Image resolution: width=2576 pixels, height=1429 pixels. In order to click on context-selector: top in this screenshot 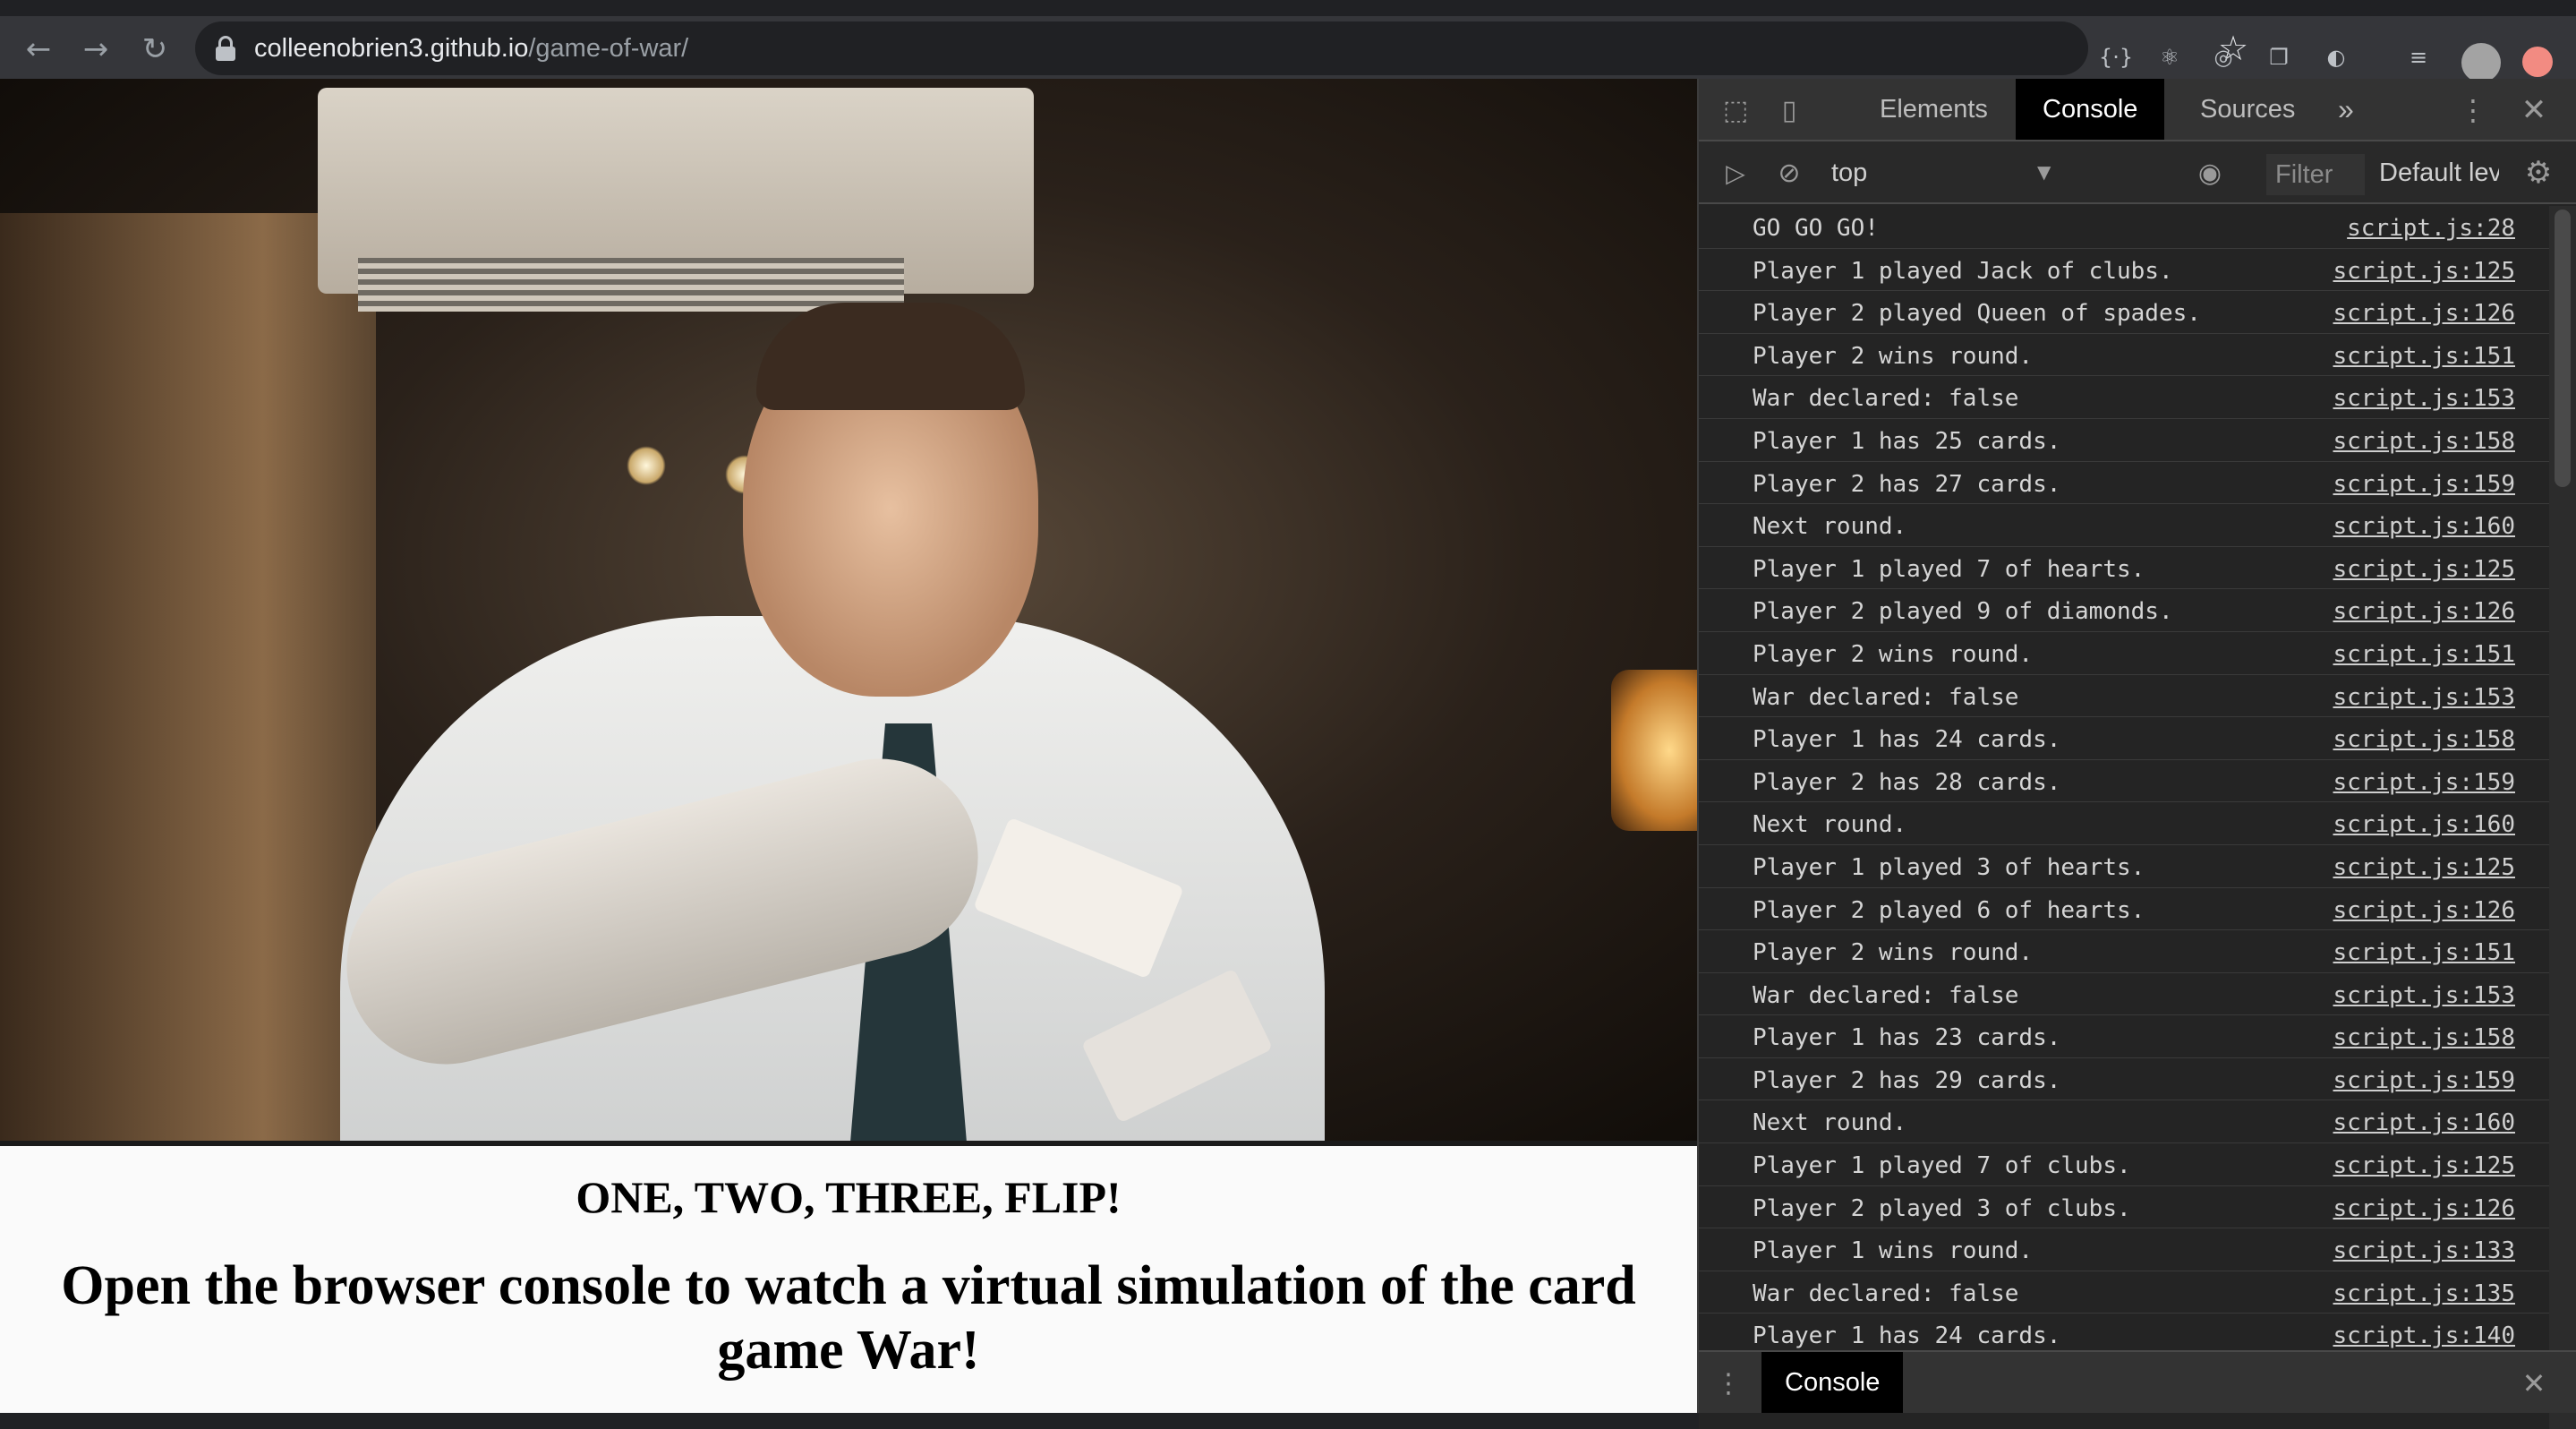, I will do `click(1940, 172)`.